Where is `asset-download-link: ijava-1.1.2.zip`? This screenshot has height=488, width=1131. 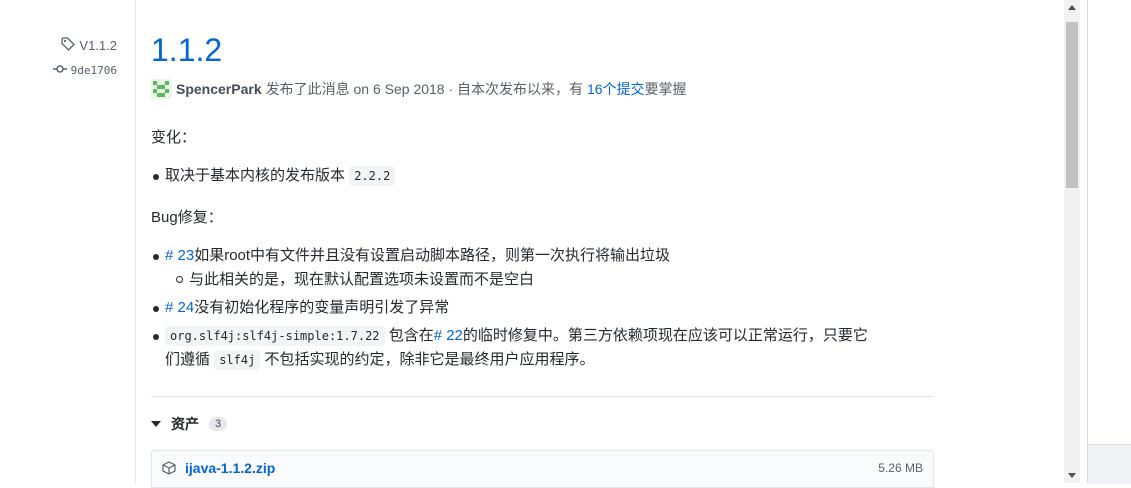
asset-download-link: ijava-1.1.2.zip is located at coordinates (230, 468).